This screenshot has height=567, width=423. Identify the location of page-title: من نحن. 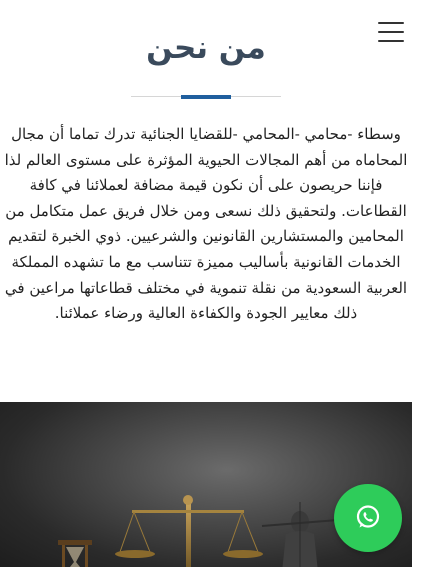
(206, 48).